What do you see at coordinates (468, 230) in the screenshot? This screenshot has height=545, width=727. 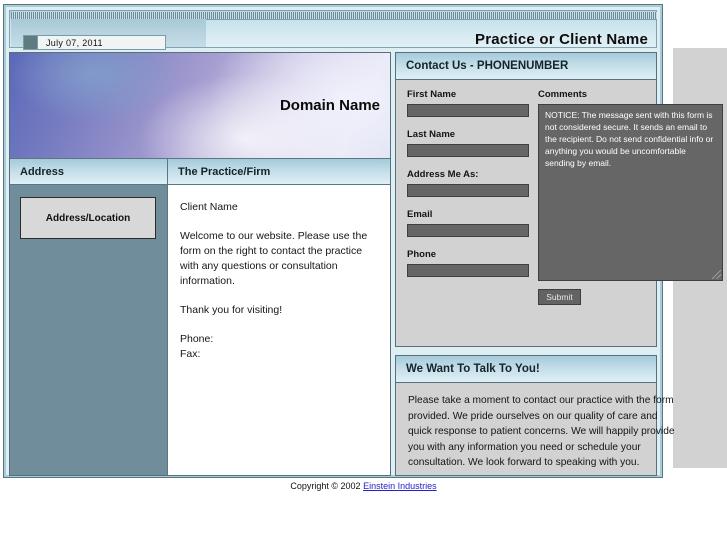 I see `email-input` at bounding box center [468, 230].